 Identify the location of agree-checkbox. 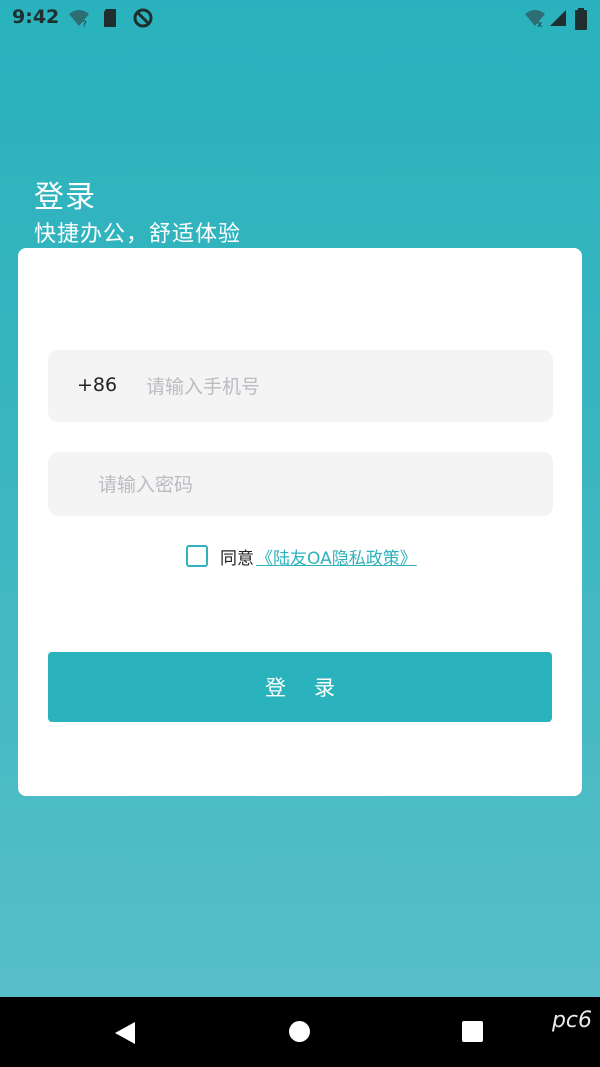
(197, 556).